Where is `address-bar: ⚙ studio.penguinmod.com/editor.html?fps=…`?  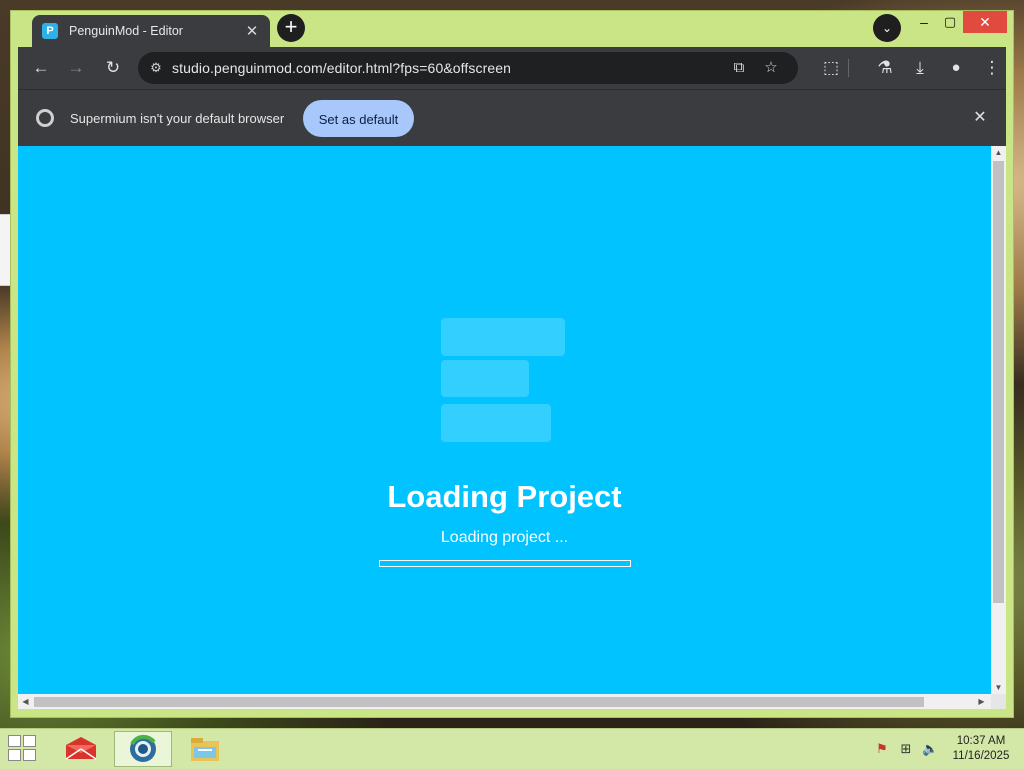
address-bar: ⚙ studio.penguinmod.com/editor.html?fps=… is located at coordinates (468, 68).